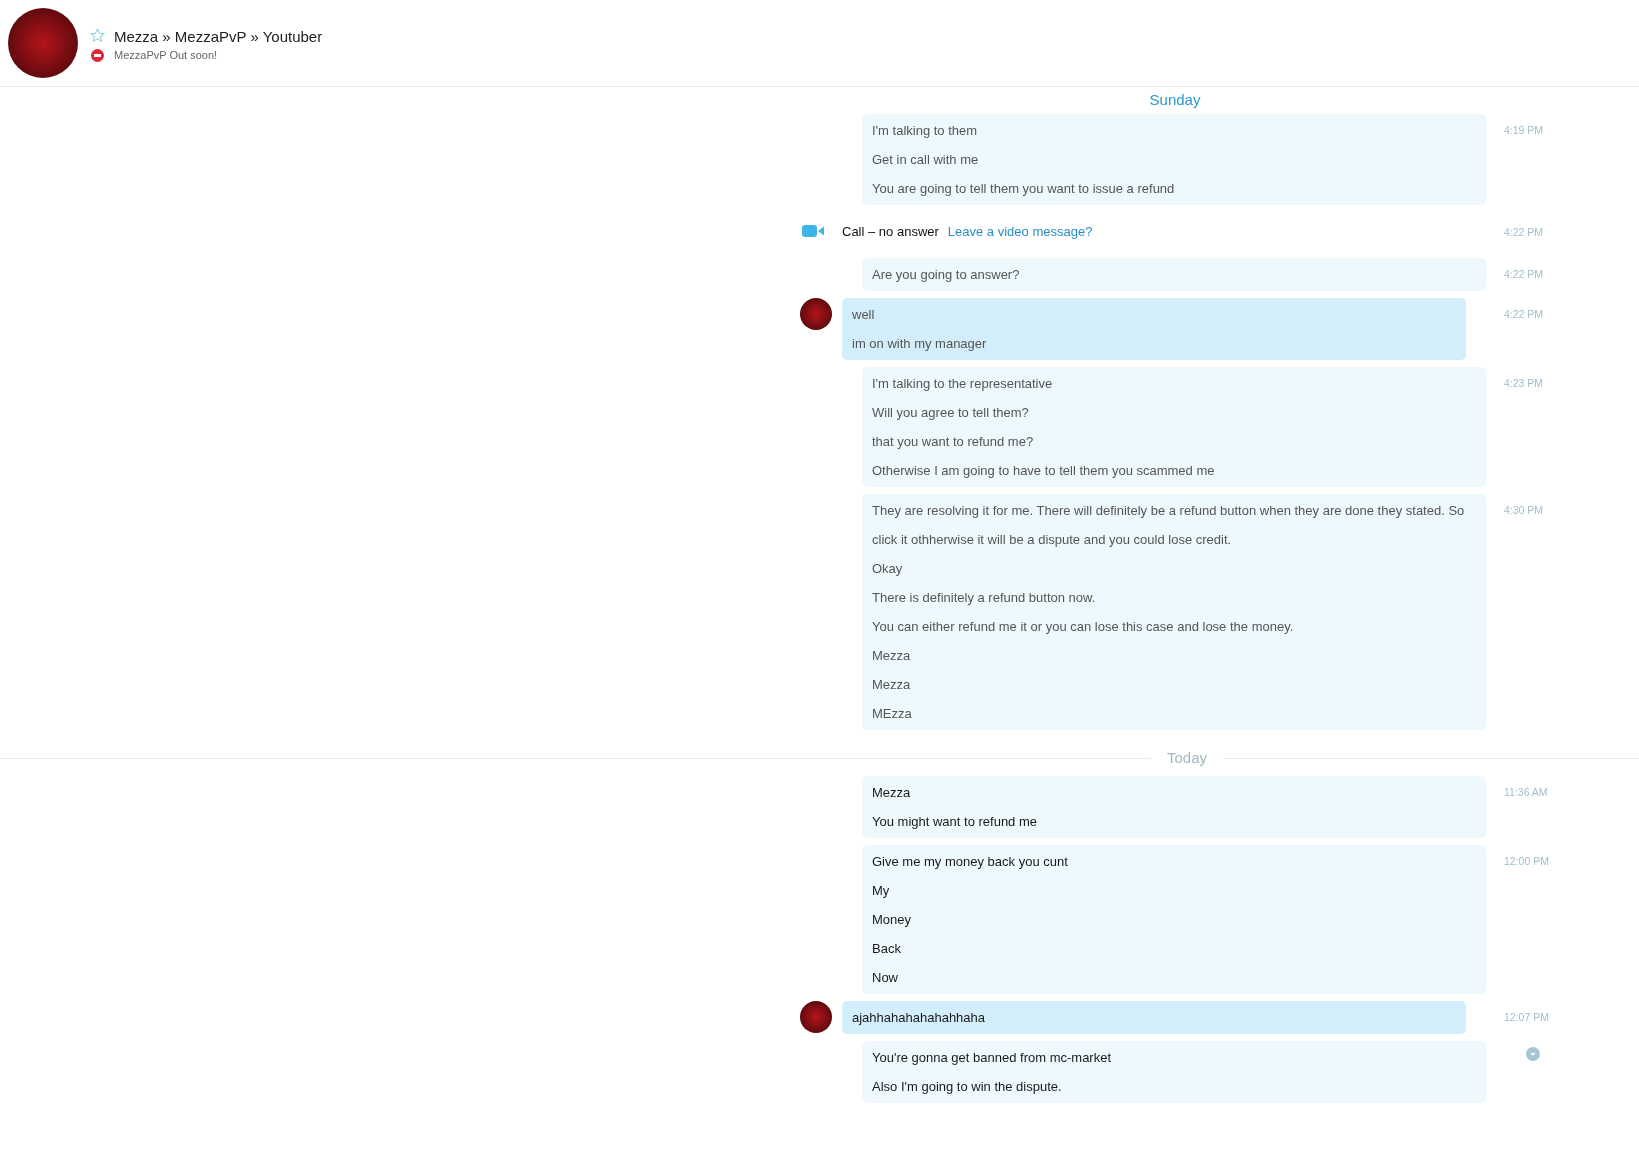  I want to click on star-icon, so click(97, 35).